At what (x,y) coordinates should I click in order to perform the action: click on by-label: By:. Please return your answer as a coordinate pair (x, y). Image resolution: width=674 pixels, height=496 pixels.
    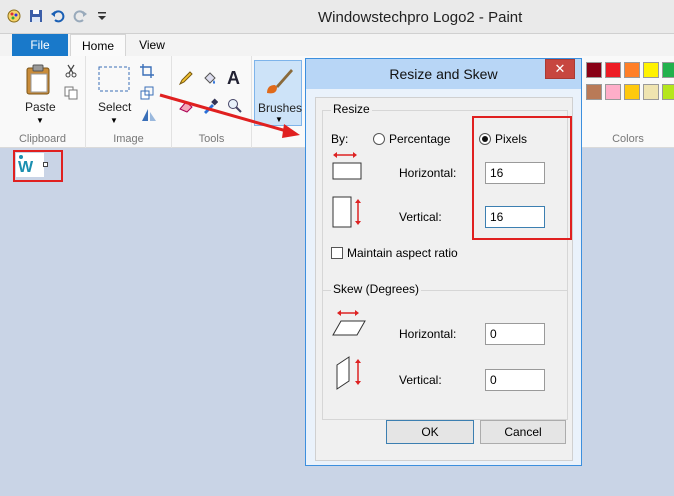
    Looking at the image, I should click on (340, 139).